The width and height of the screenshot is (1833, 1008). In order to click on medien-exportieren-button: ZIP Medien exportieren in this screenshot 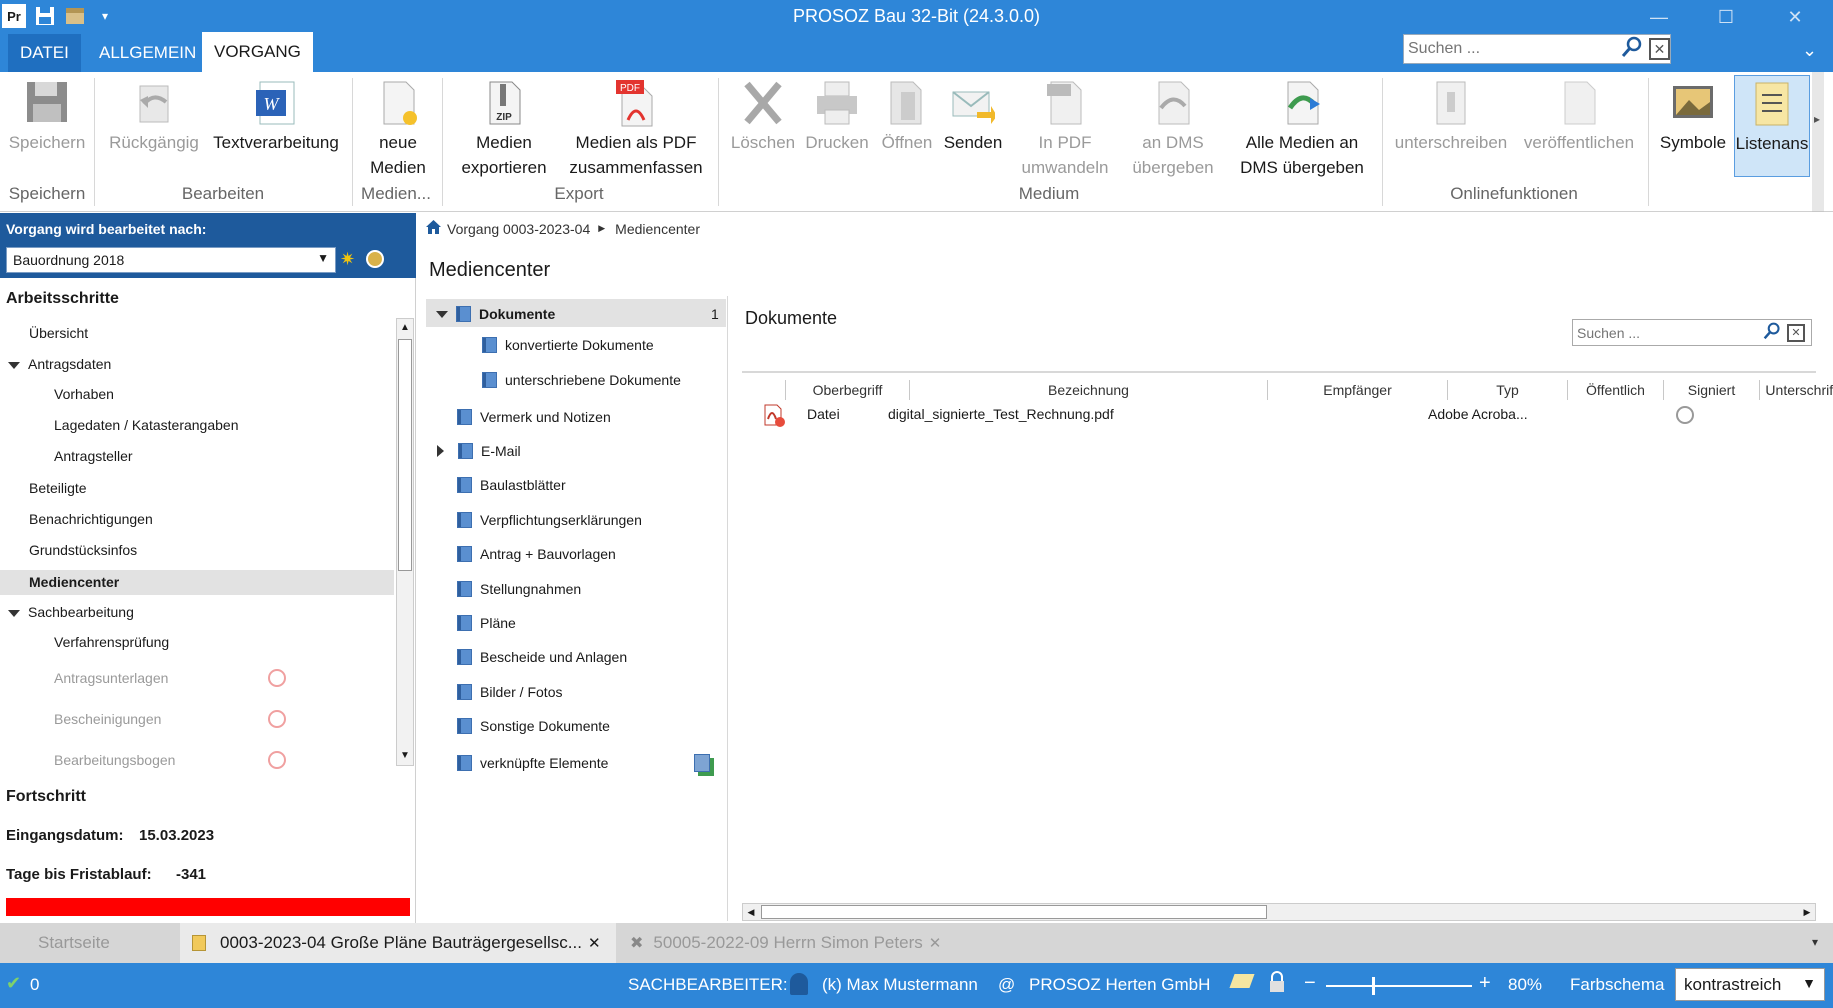, I will do `click(504, 129)`.